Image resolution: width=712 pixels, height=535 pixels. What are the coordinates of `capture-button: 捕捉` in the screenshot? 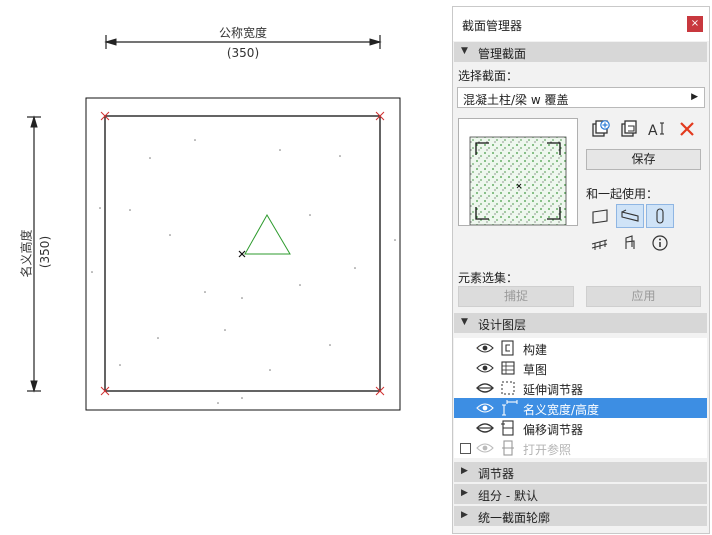 It's located at (516, 296).